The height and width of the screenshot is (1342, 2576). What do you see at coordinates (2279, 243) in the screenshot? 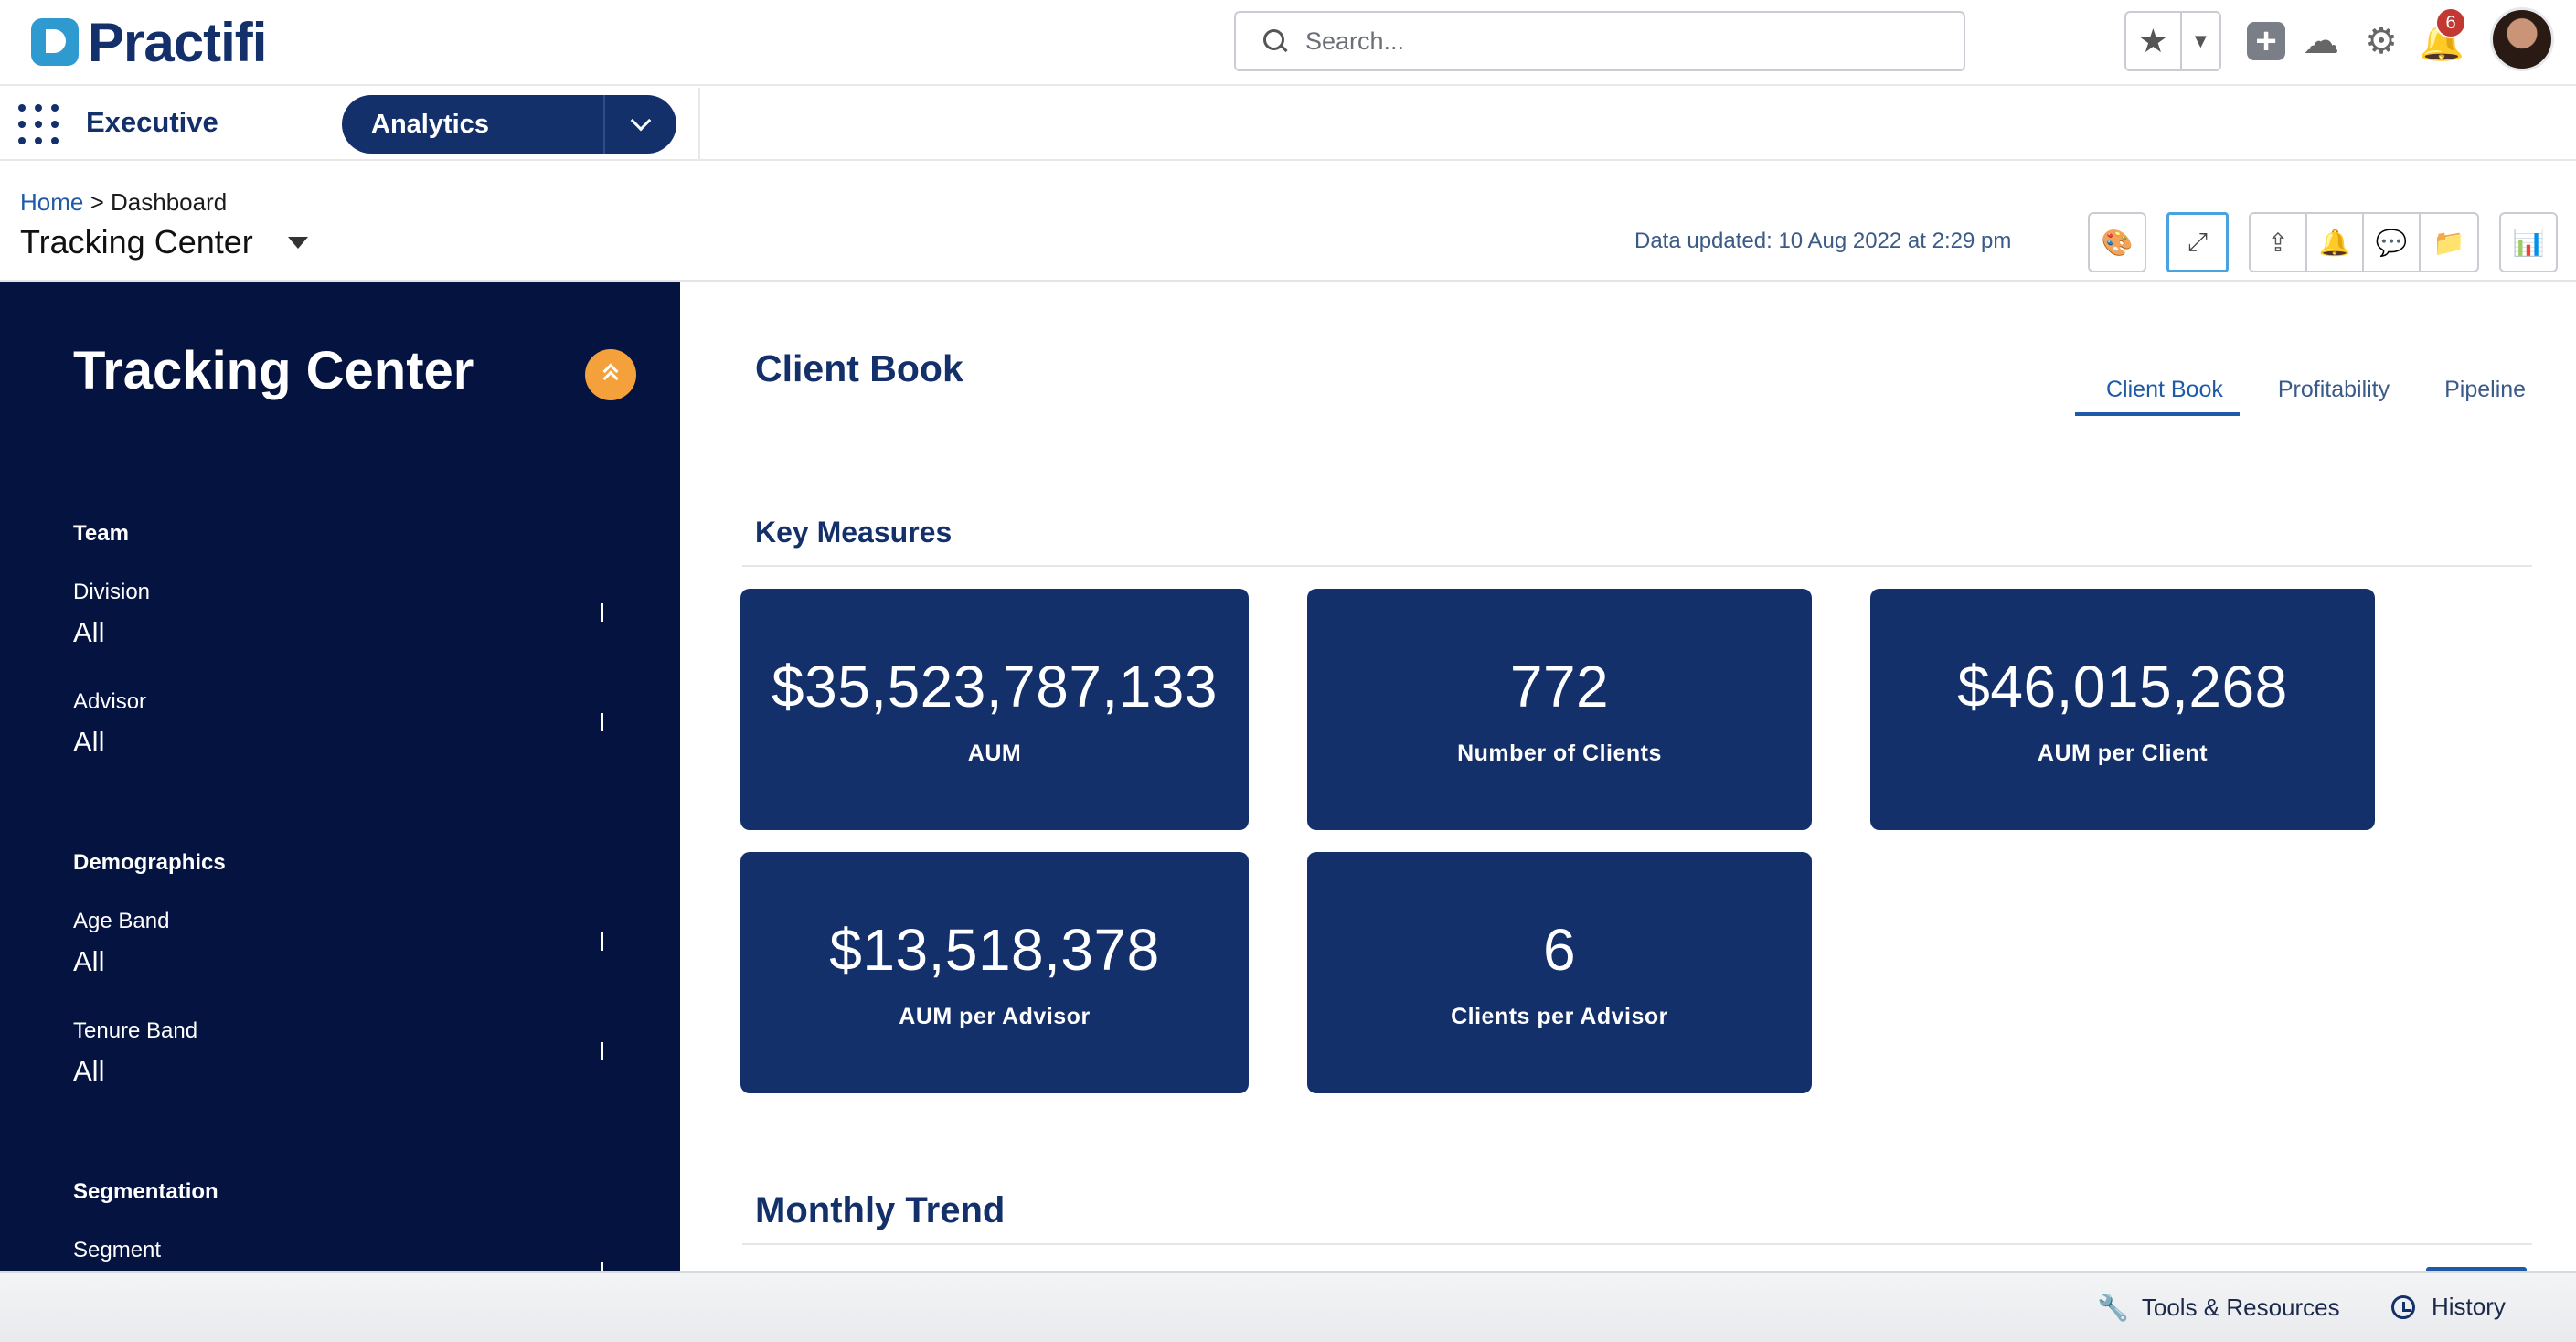
I see `share-icon: ⇪` at bounding box center [2279, 243].